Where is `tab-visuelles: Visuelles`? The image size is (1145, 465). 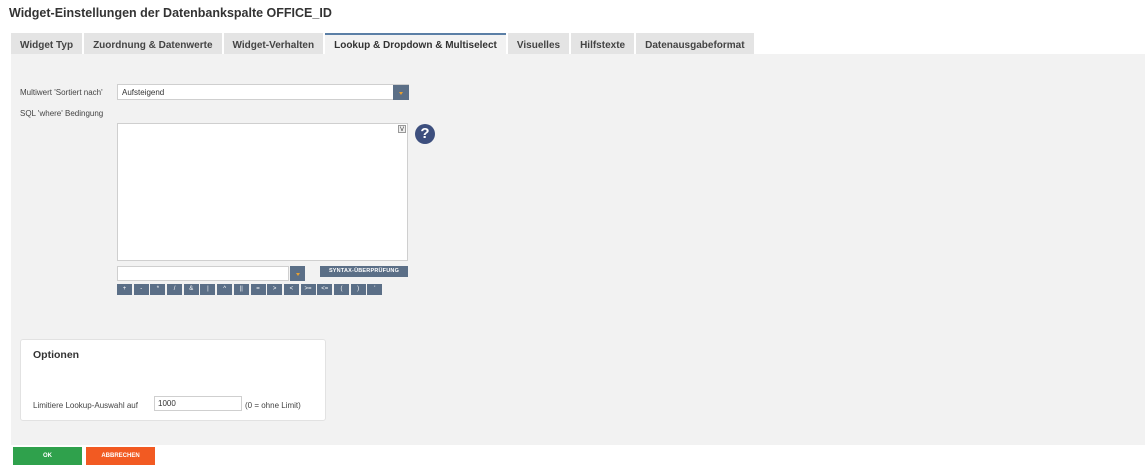 tab-visuelles: Visuelles is located at coordinates (538, 43).